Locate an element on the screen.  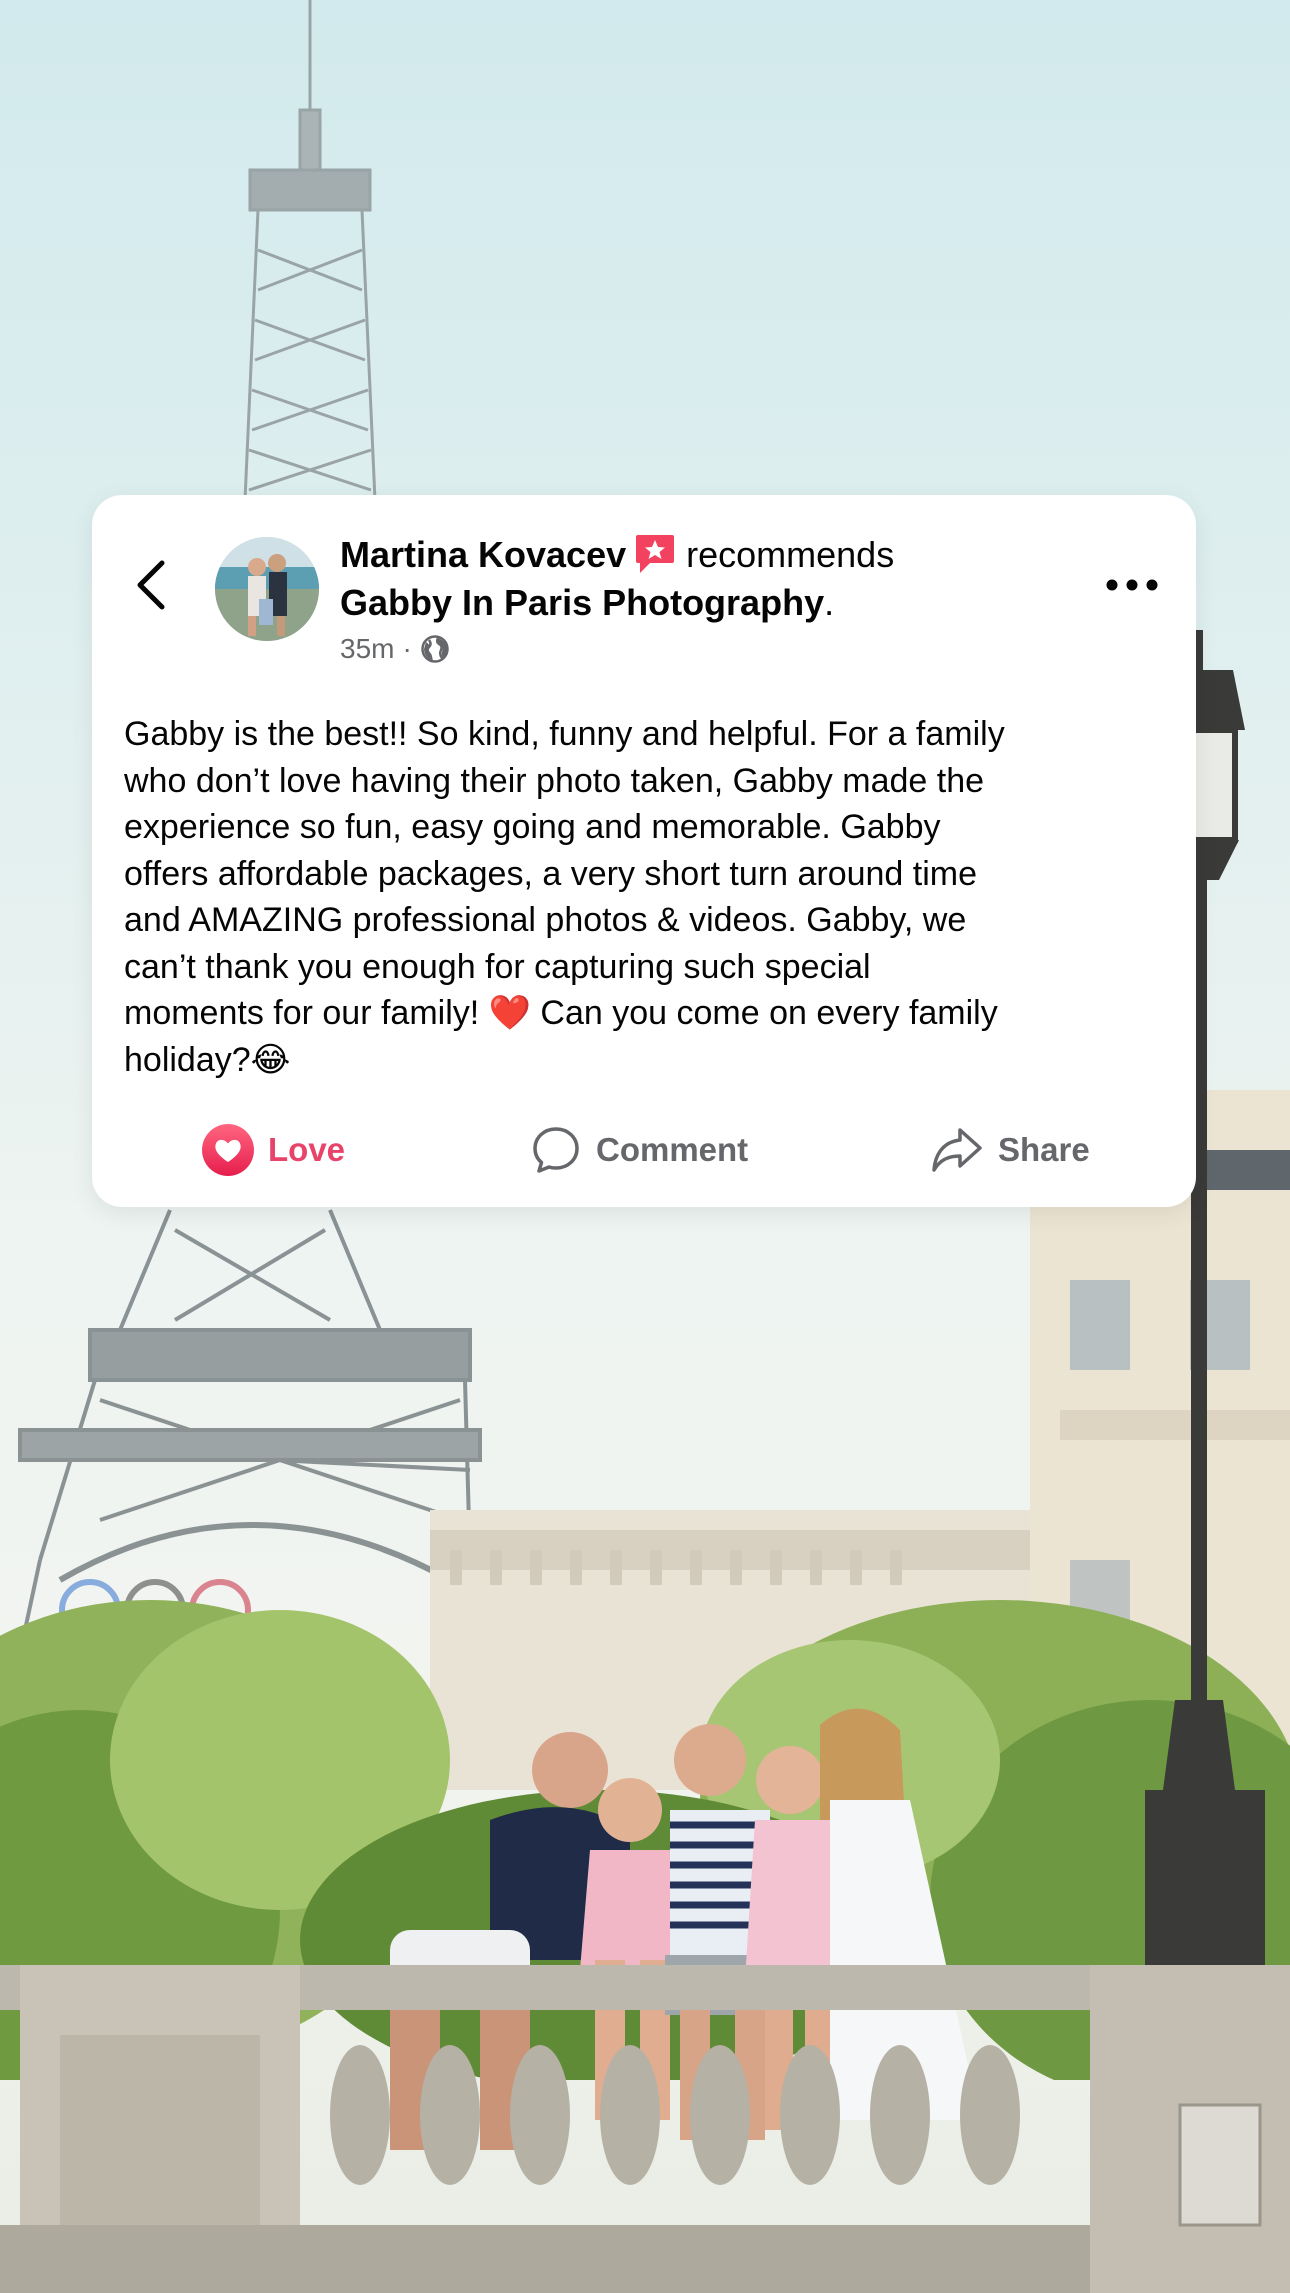
share-button: Share is located at coordinates (1010, 1150).